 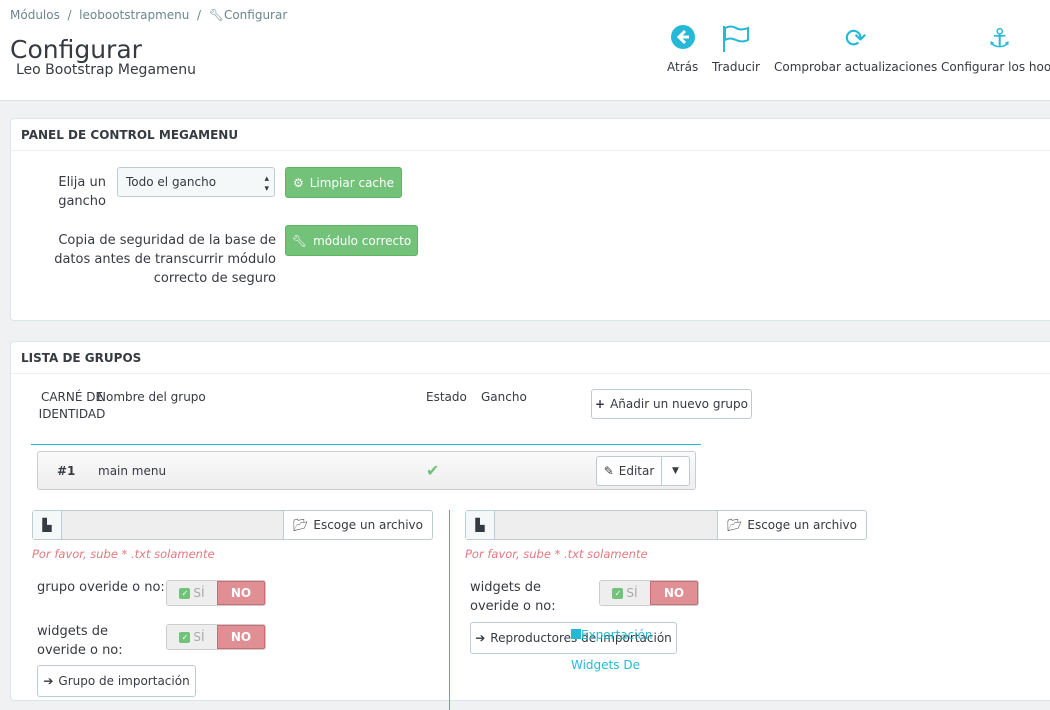 I want to click on caret-down-icon: ▼, so click(x=675, y=471).